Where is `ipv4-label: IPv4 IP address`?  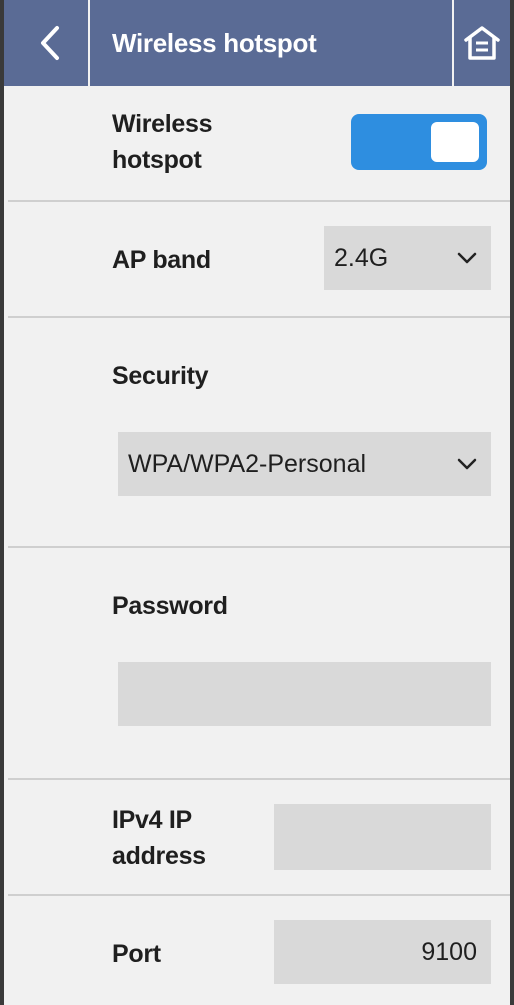
ipv4-label: IPv4 IP address is located at coordinates (159, 838).